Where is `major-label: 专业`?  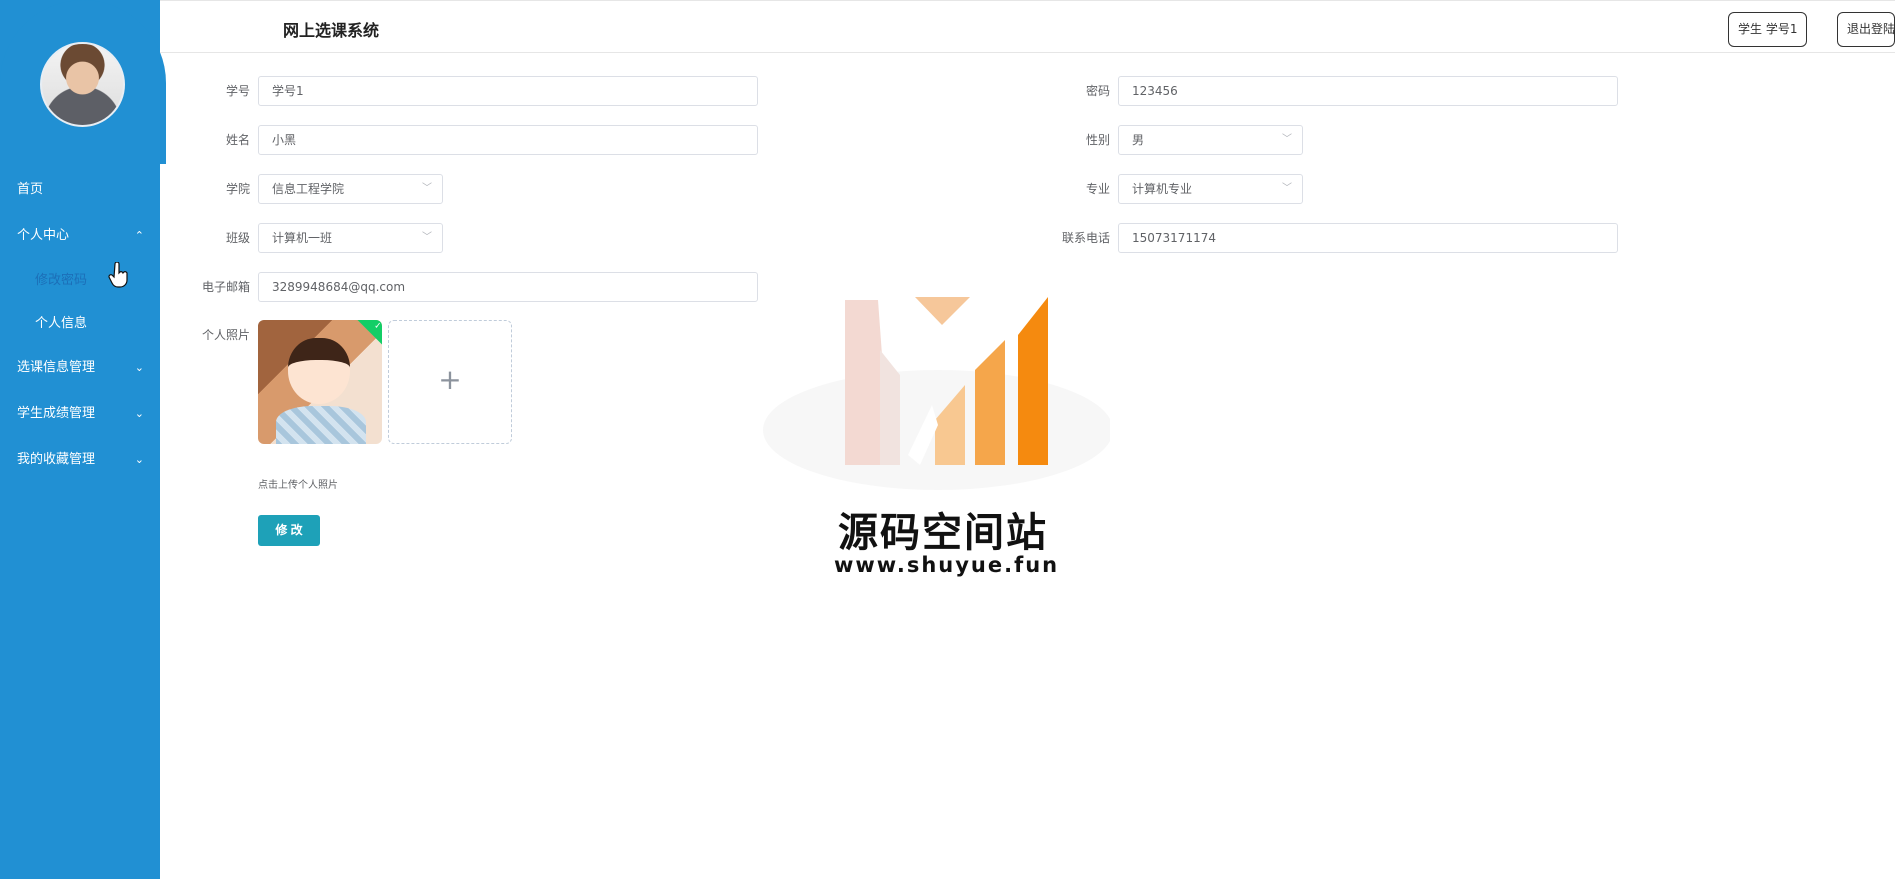 major-label: 专业 is located at coordinates (1097, 189).